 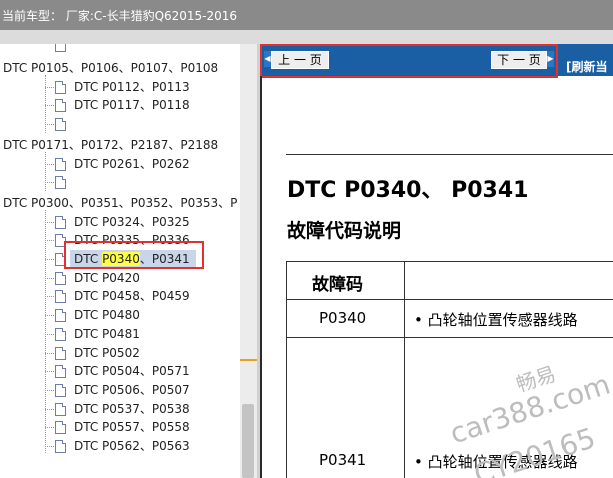 What do you see at coordinates (132, 409) in the screenshot?
I see `tree-item: DTC P0537、P0538` at bounding box center [132, 409].